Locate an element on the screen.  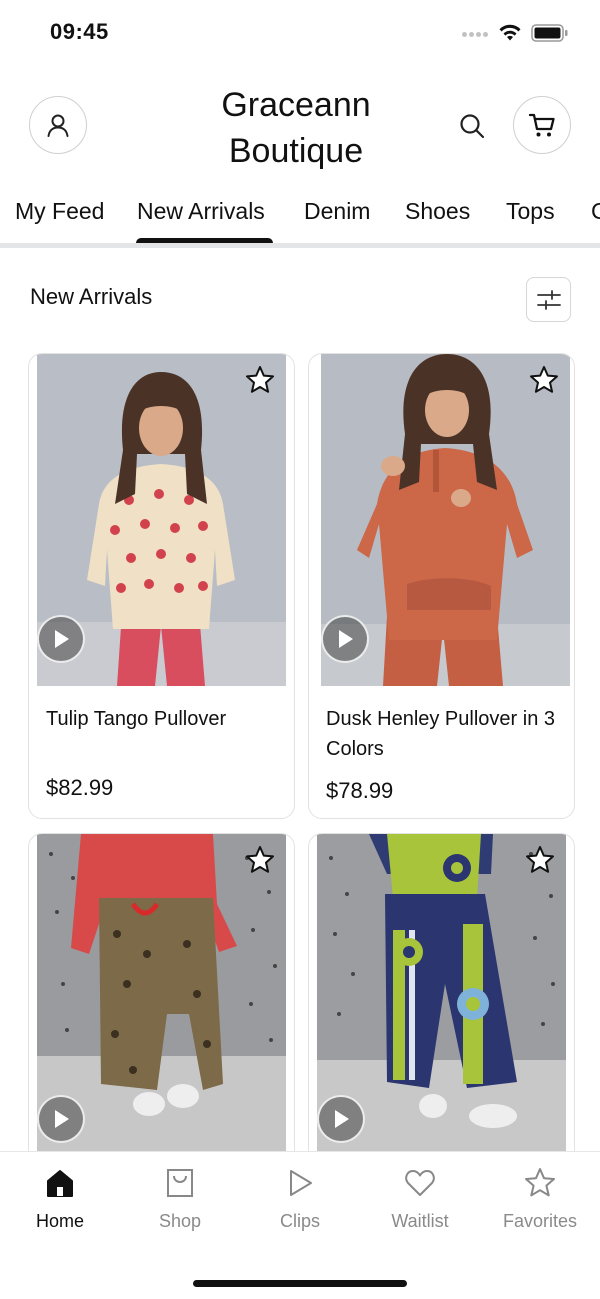
search-button is located at coordinates (472, 126).